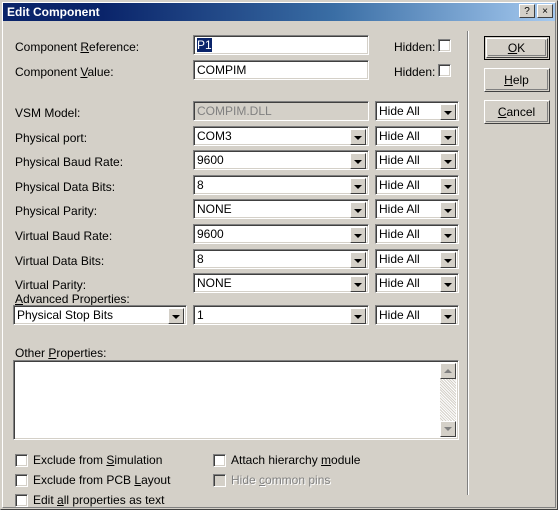  What do you see at coordinates (448, 371) in the screenshot?
I see `scroll-up-icon` at bounding box center [448, 371].